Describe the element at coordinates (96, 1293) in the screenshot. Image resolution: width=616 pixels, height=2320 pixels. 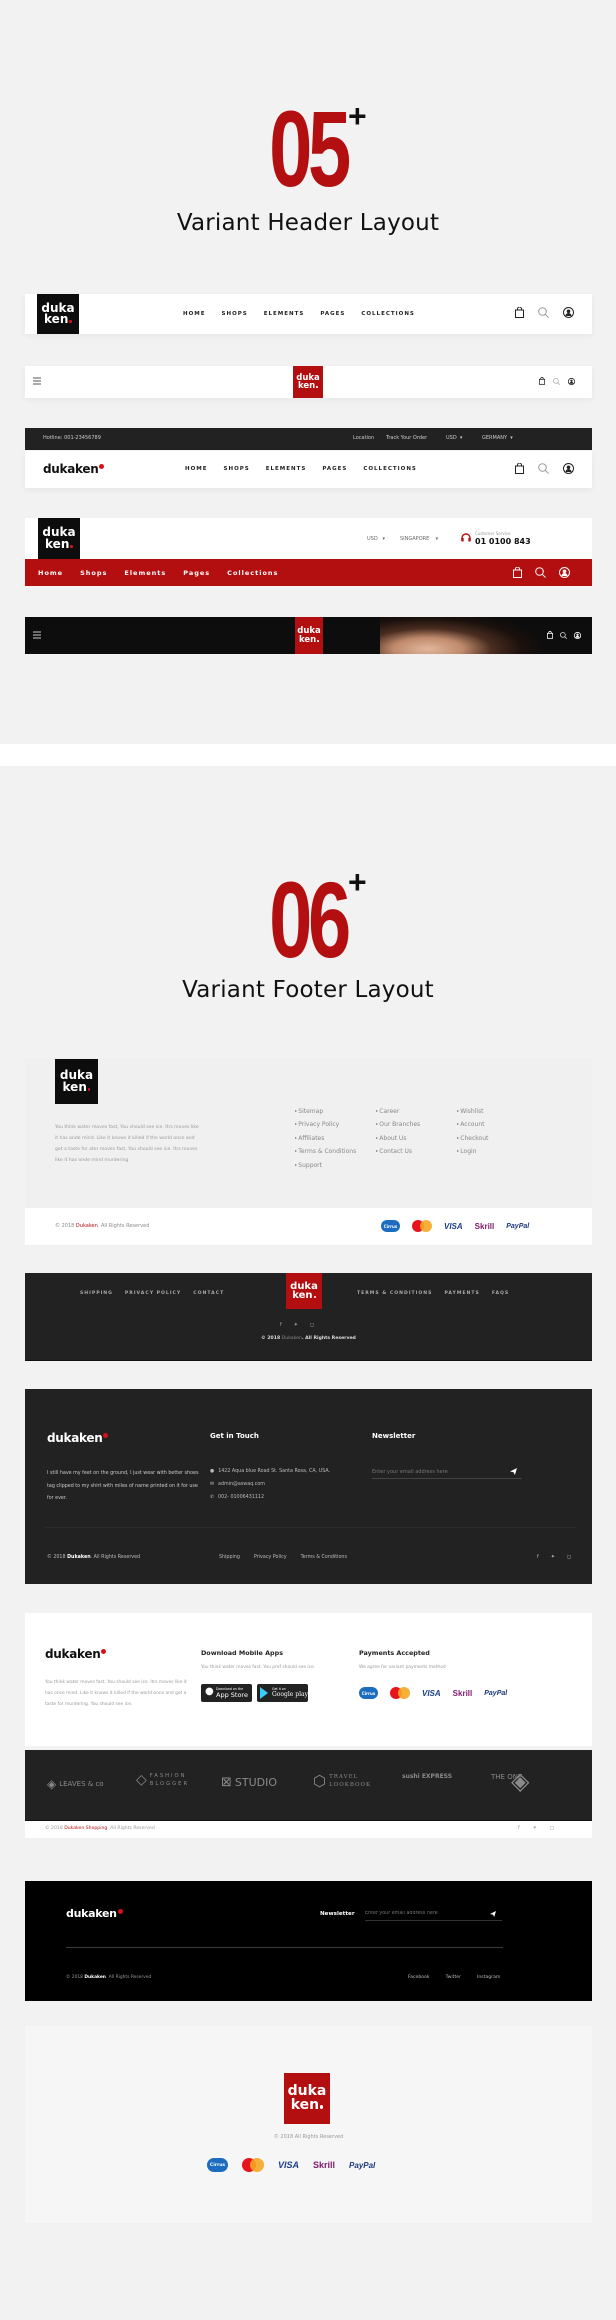
I see `link-shipping: SHIPPING` at that location.